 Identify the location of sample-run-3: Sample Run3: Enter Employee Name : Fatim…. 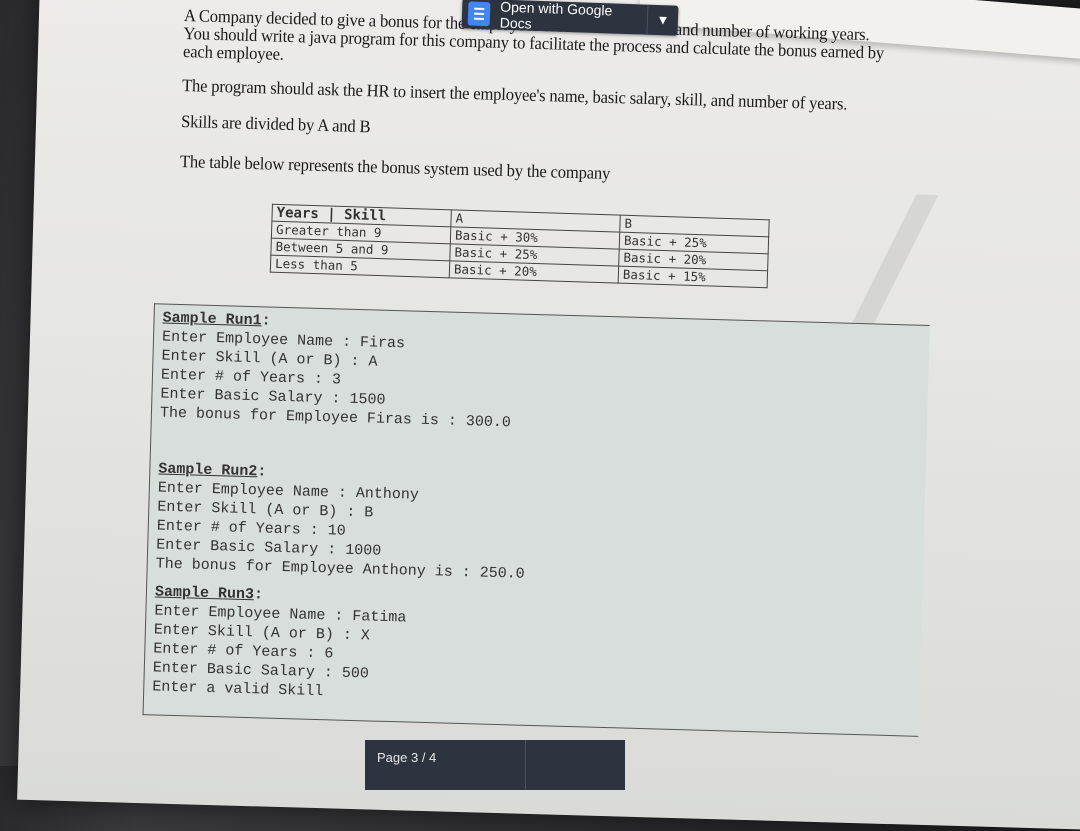
(279, 642).